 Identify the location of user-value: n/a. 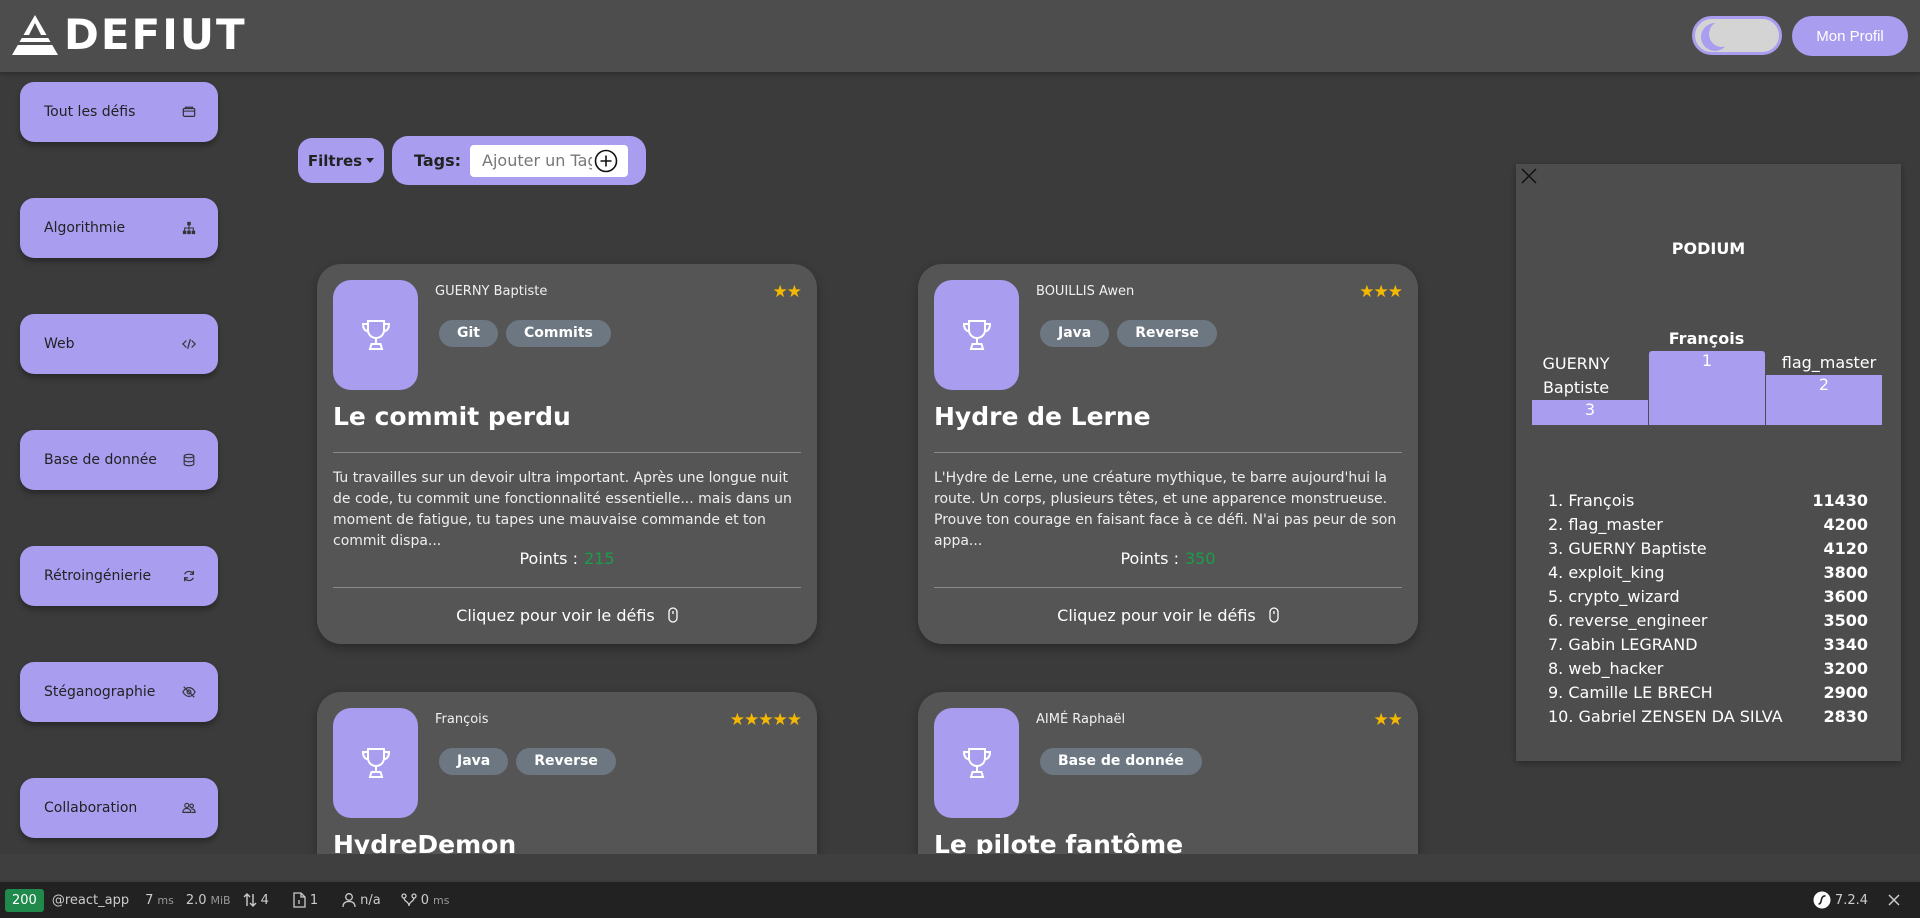
(370, 900).